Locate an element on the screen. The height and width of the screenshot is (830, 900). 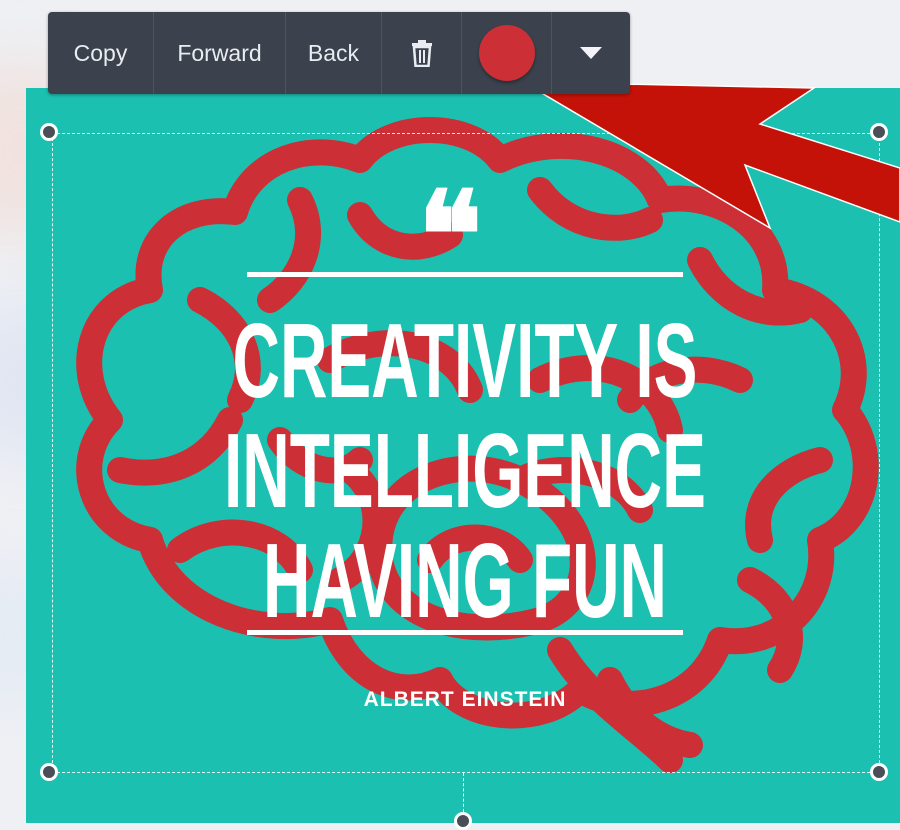
delete-button is located at coordinates (422, 53).